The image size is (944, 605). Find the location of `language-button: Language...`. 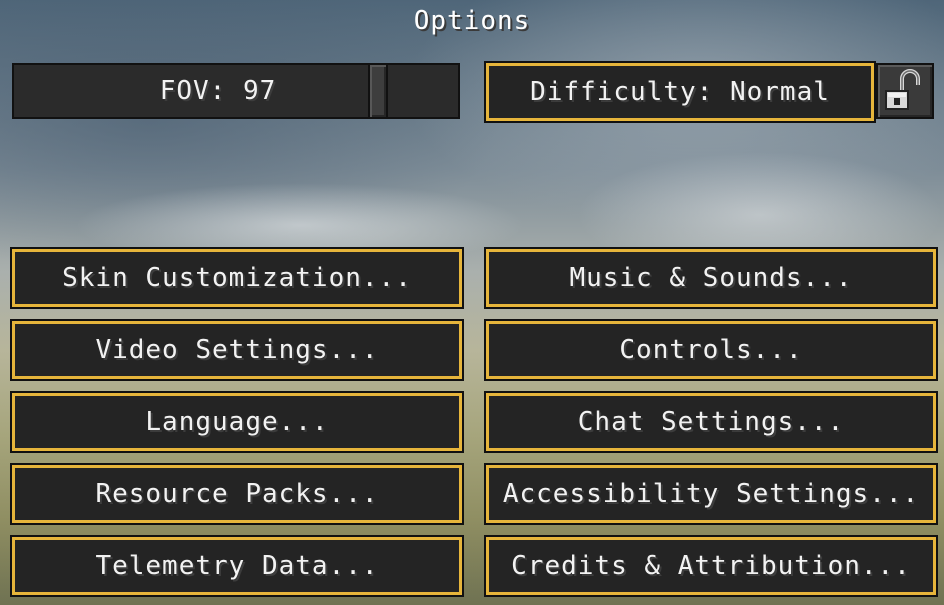

language-button: Language... is located at coordinates (237, 422).